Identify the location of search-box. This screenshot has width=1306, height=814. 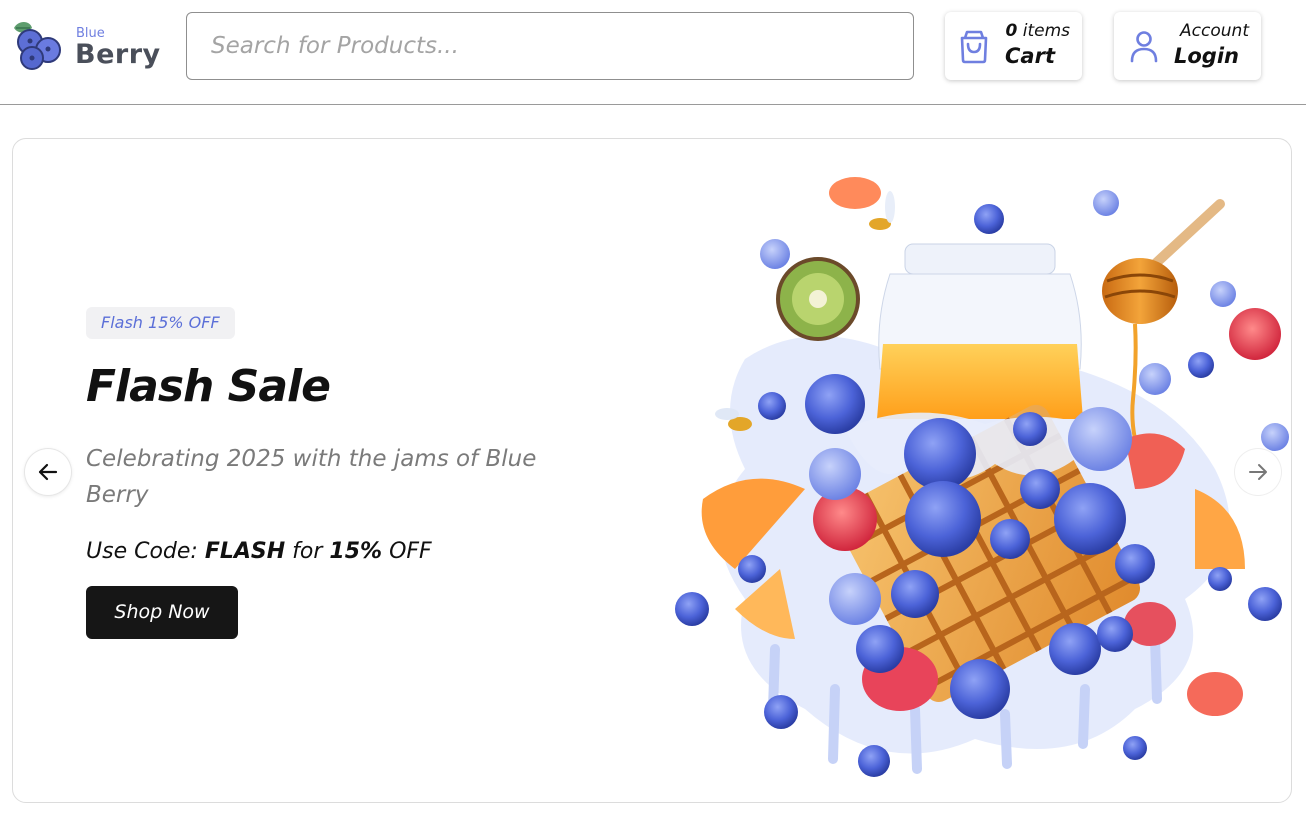
(550, 46).